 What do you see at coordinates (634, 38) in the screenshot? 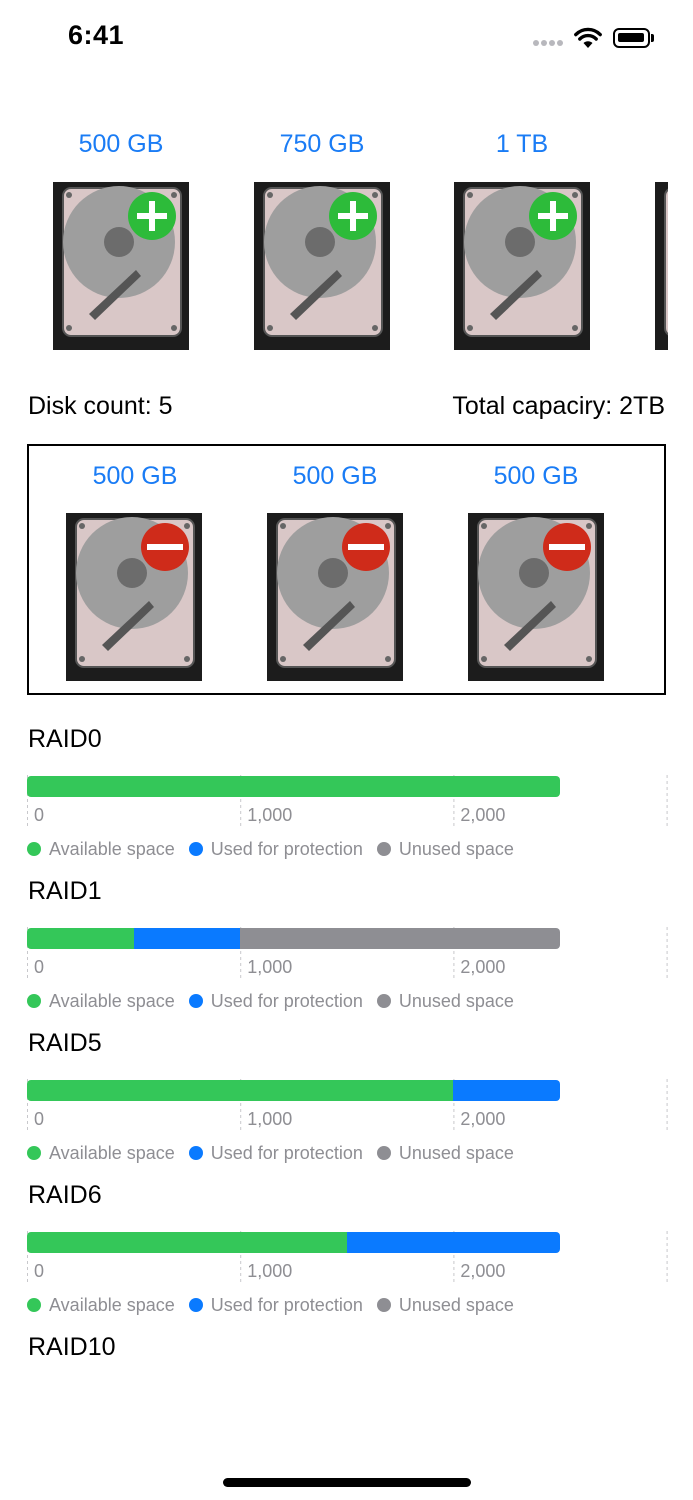
I see `battery-icon` at bounding box center [634, 38].